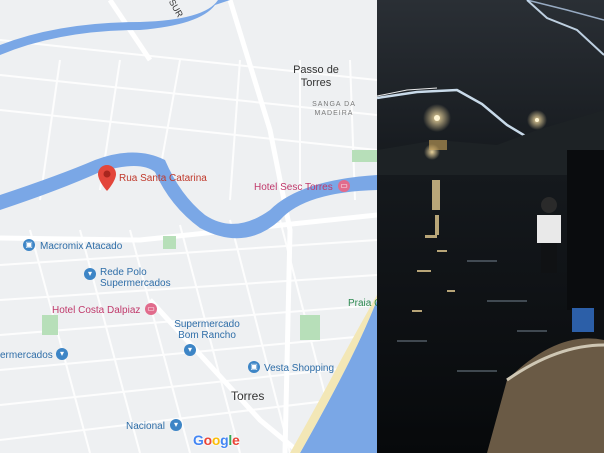 Image resolution: width=604 pixels, height=453 pixels. What do you see at coordinates (293, 187) in the screenshot?
I see `poi-label-hotel-sesc-torres: Hotel Sesc Torres` at bounding box center [293, 187].